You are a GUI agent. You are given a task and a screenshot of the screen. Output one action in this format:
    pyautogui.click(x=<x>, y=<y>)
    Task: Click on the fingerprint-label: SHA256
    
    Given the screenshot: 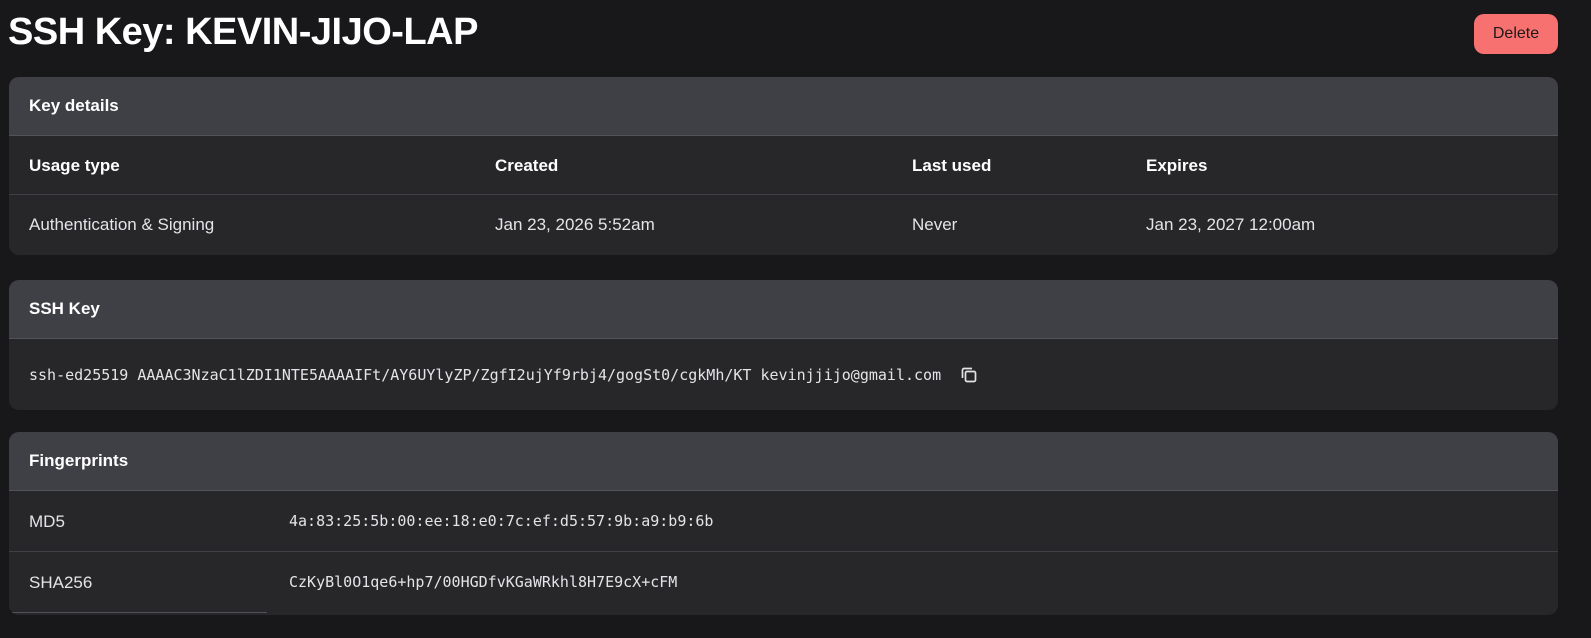 What is the action you would take?
    pyautogui.click(x=61, y=582)
    